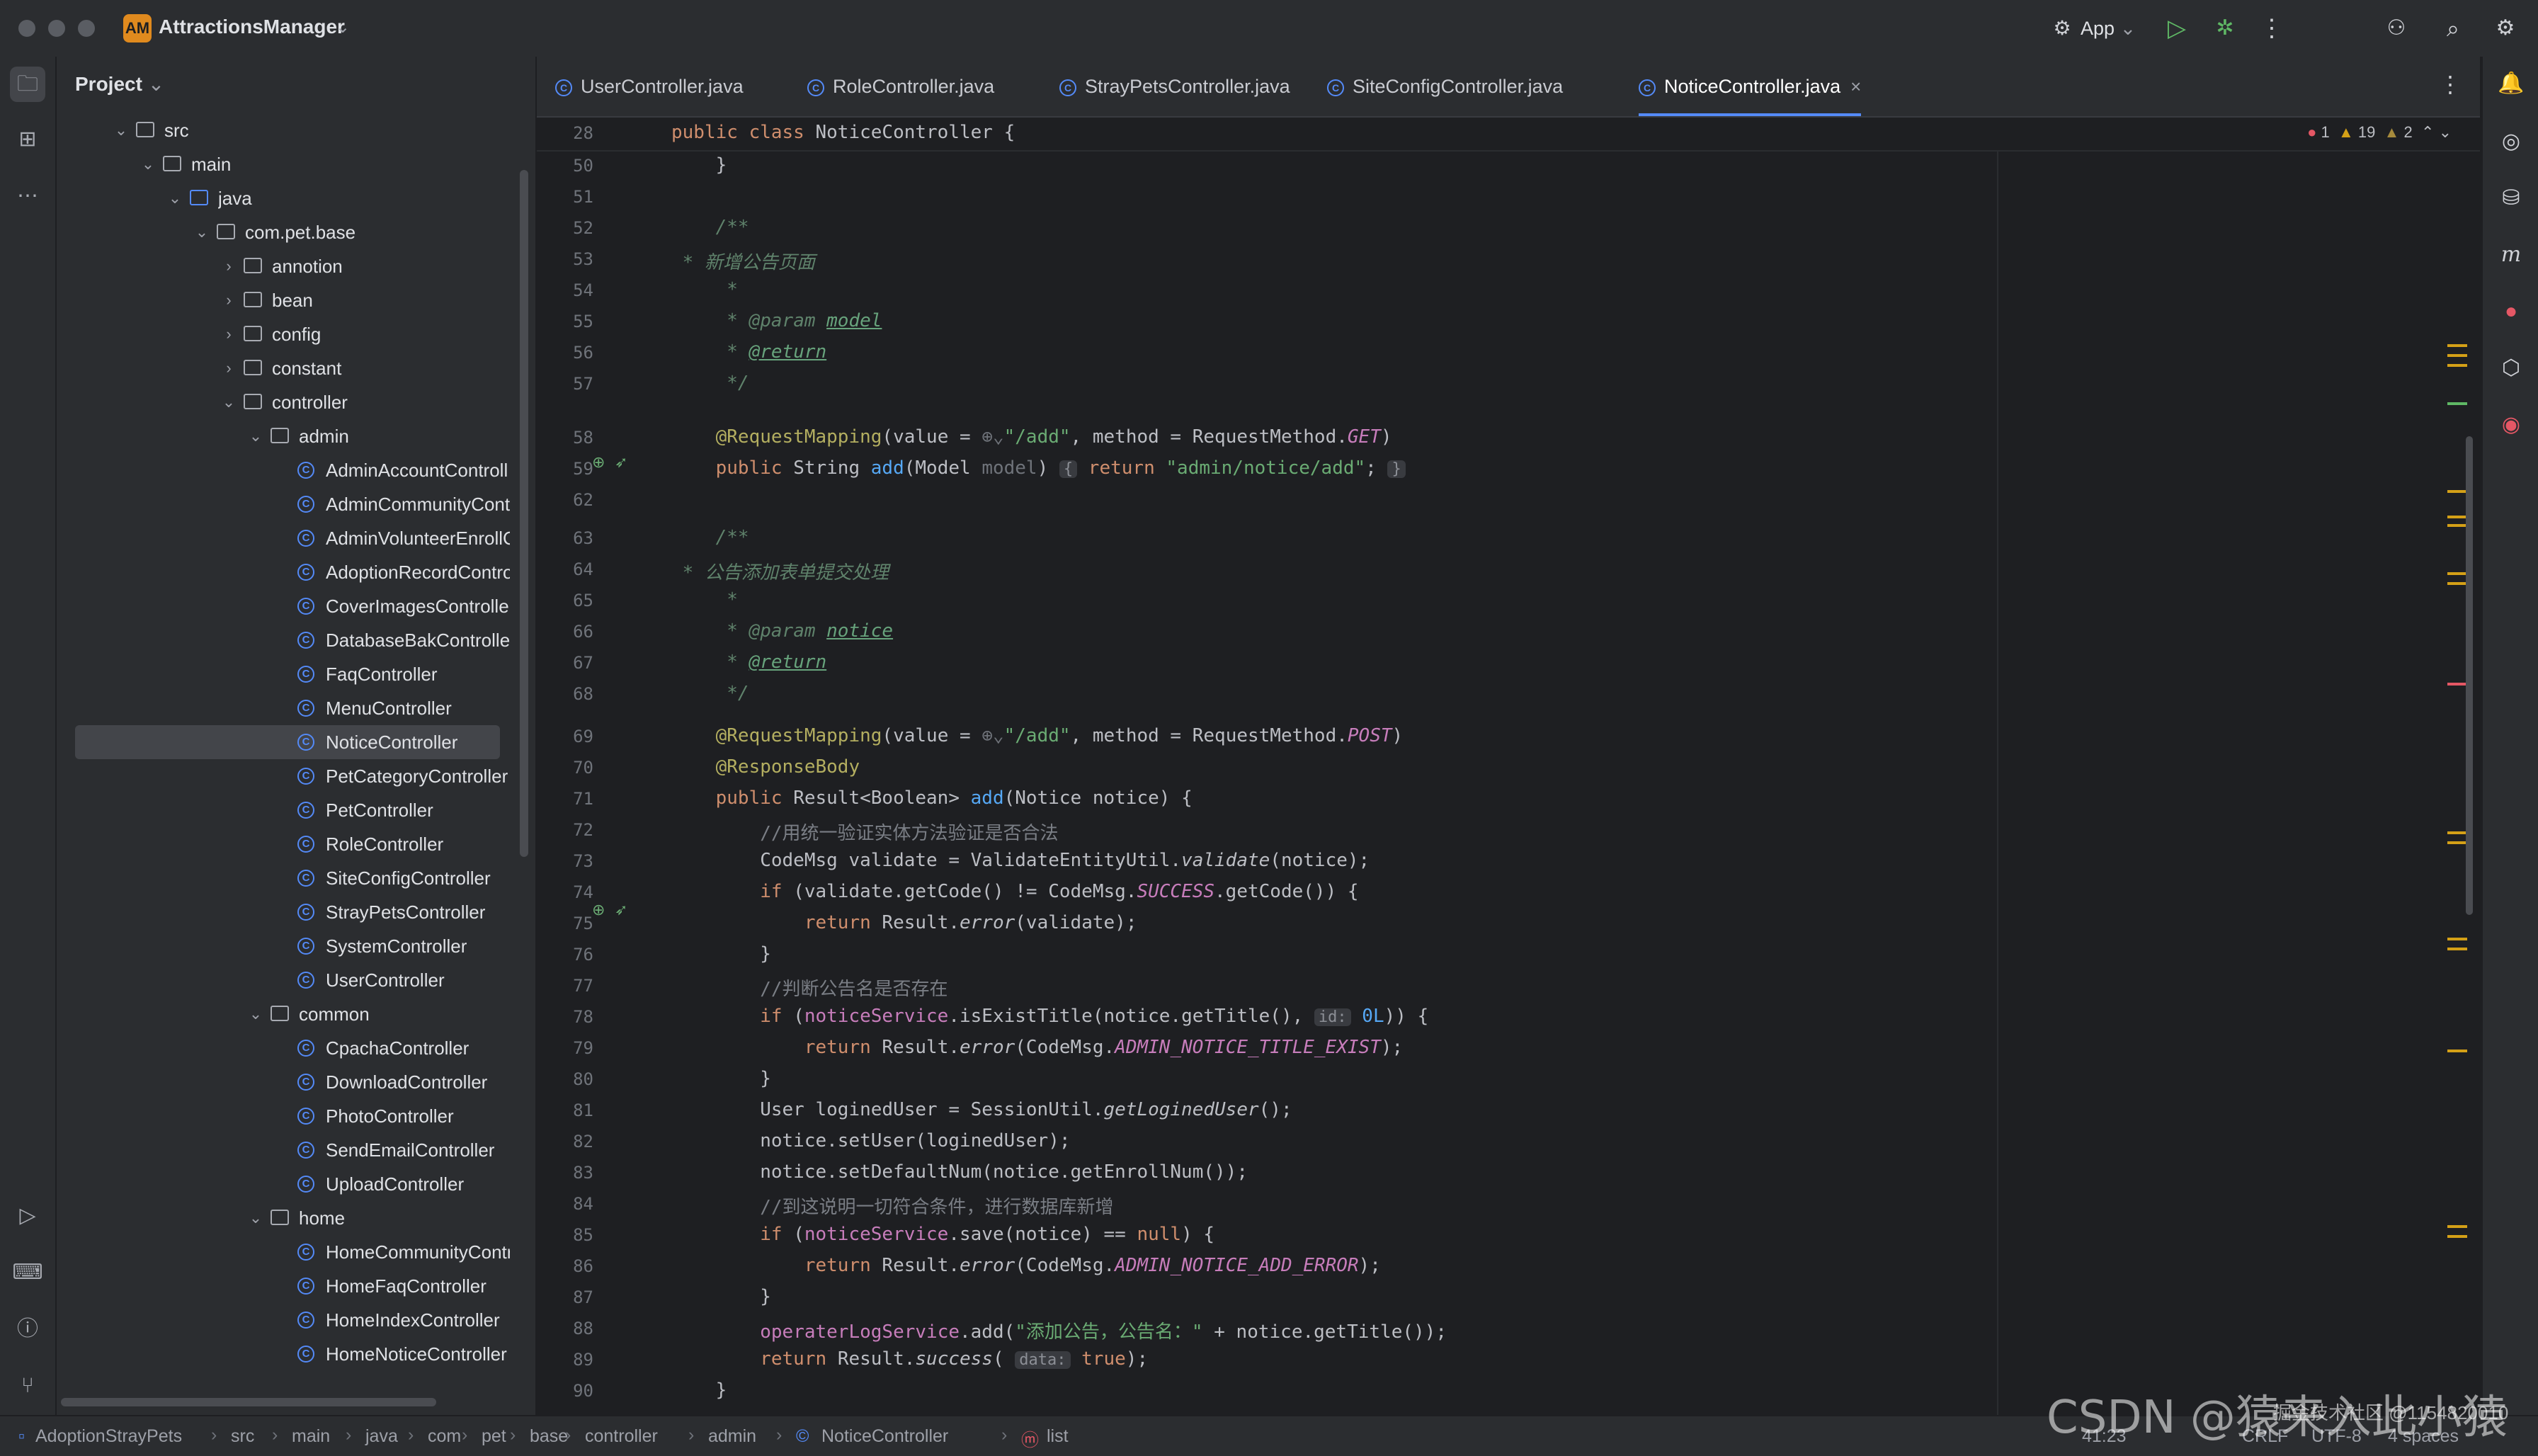 Image resolution: width=2538 pixels, height=1456 pixels. Describe the element at coordinates (296, 844) in the screenshot. I see `tree-item-class: C RoleController` at that location.